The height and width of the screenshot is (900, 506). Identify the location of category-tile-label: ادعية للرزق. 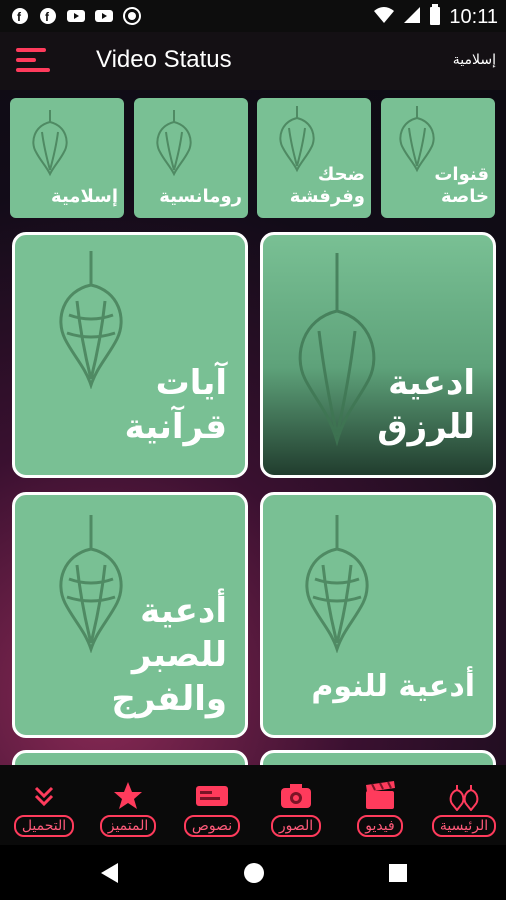
(426, 405).